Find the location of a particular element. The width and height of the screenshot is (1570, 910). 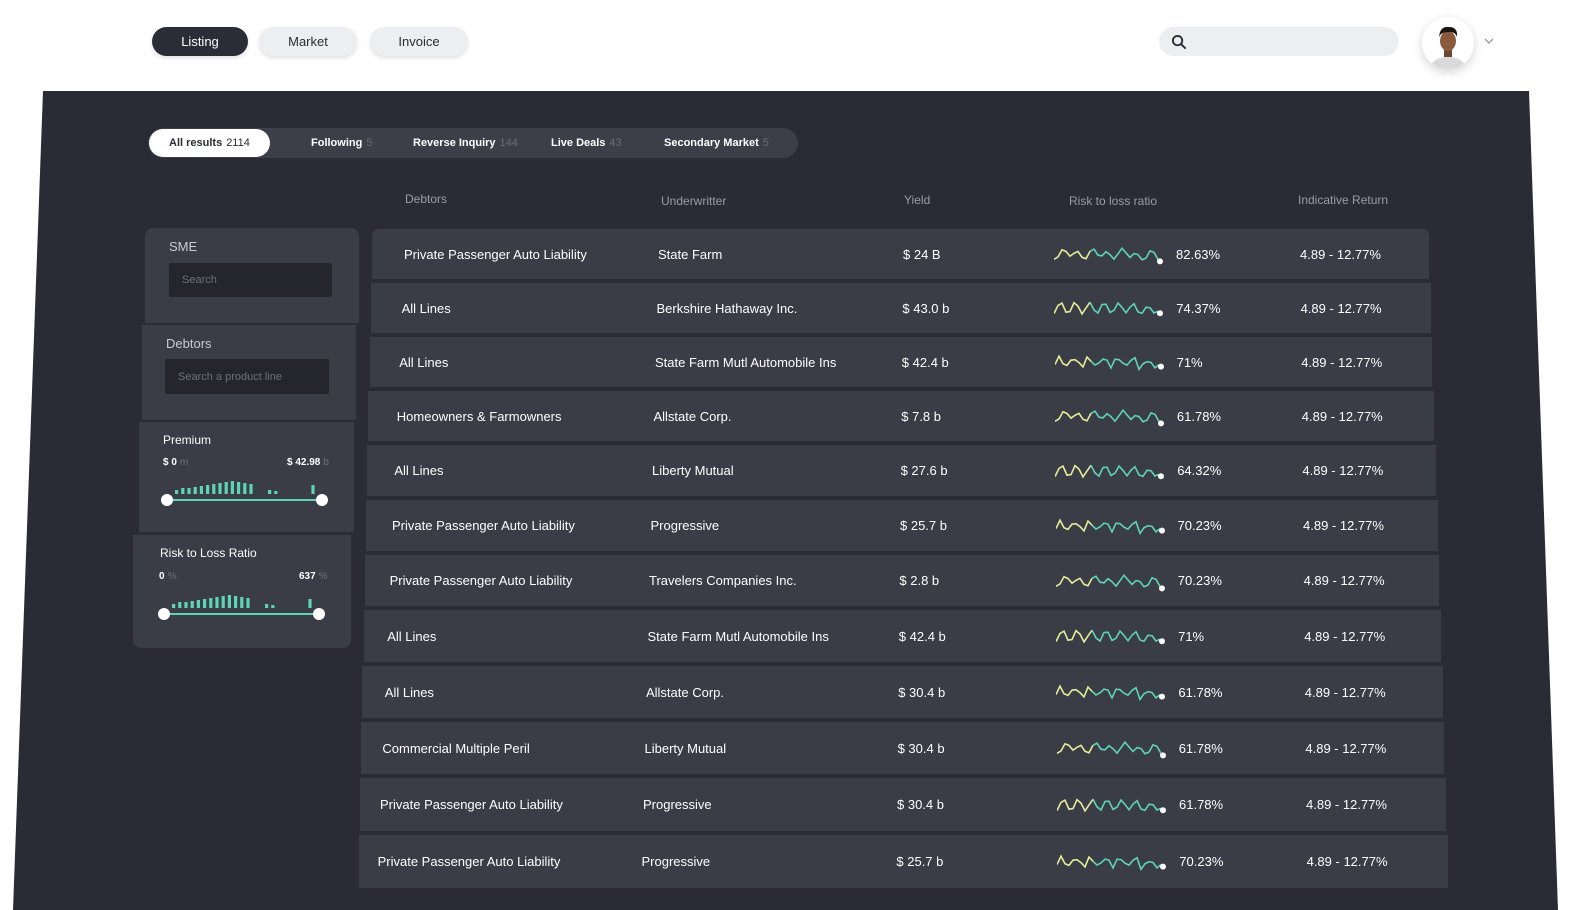

cell-risk: 70.23% is located at coordinates (1201, 861).